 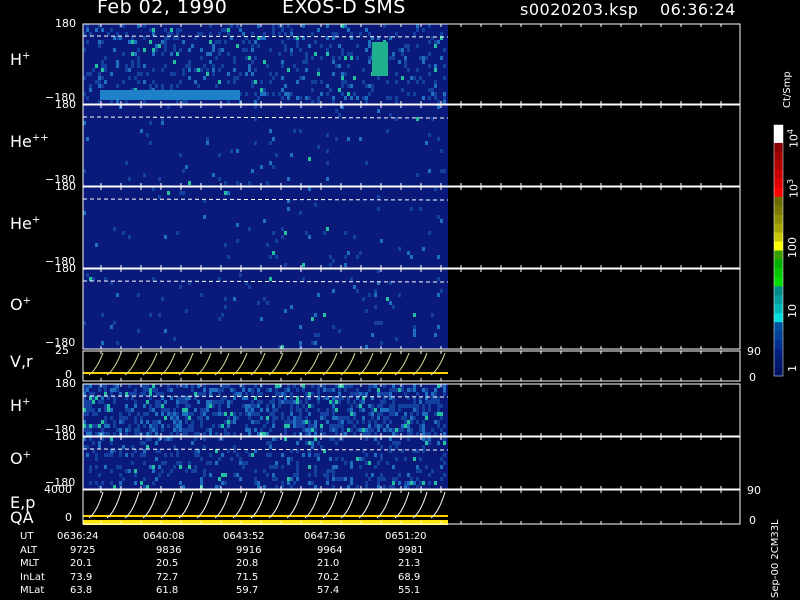 I want to click on y-tick-top: 4000, so click(x=58, y=489).